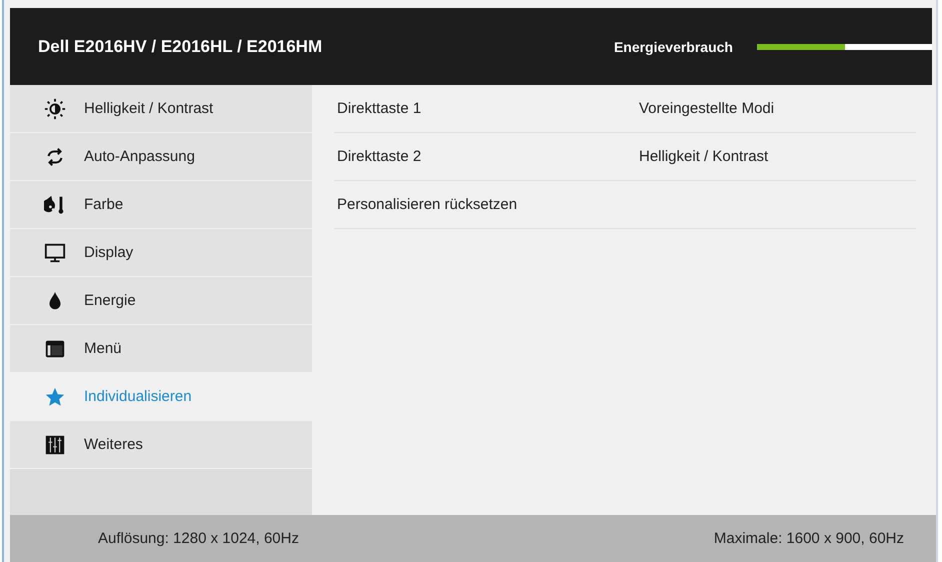 The image size is (942, 562). Describe the element at coordinates (673, 46) in the screenshot. I see `energy-label: Energieverbrauch` at that location.